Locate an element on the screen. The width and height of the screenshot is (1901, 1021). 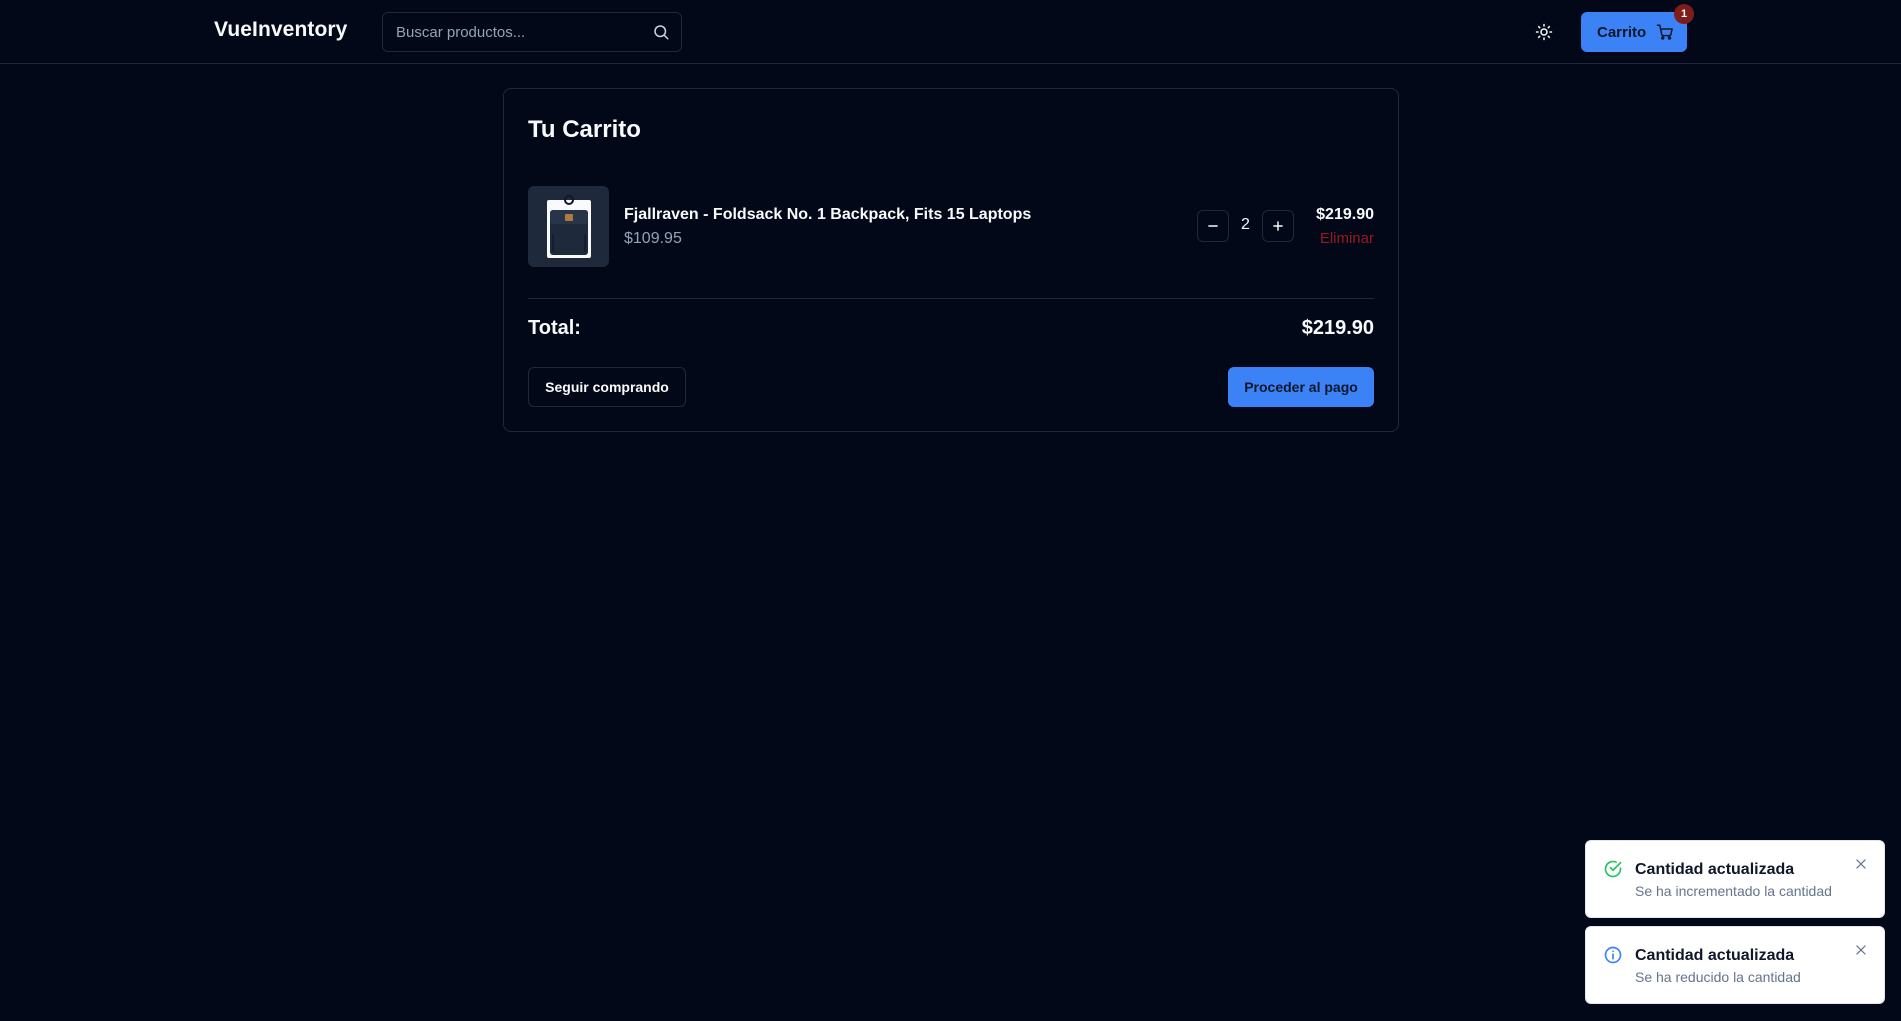
decrease-quantity-button is located at coordinates (1213, 226).